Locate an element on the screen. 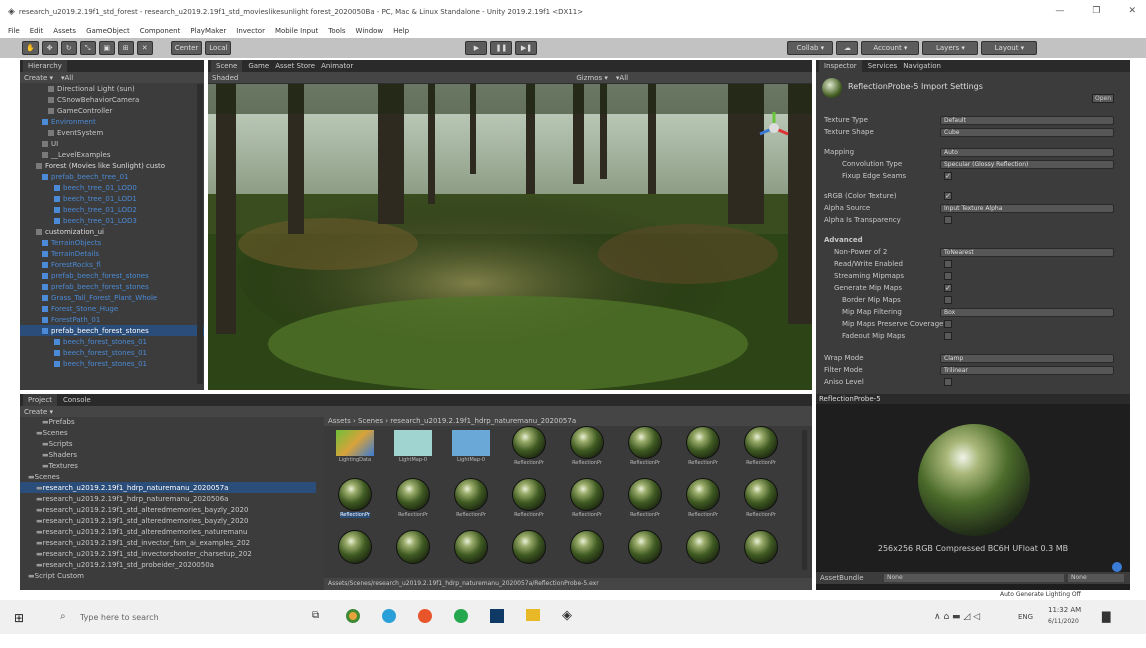 The height and width of the screenshot is (648, 1146). menu-help: Help is located at coordinates (401, 31).